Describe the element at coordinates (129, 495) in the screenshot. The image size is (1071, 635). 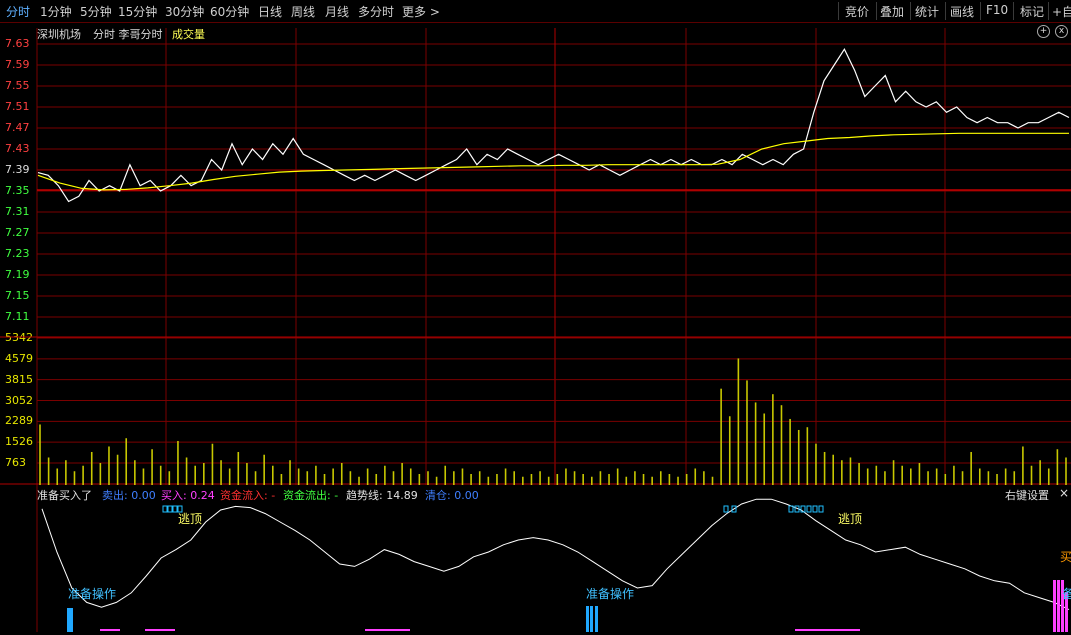
I see `indicator-item-sell: 卖出: 0.00` at that location.